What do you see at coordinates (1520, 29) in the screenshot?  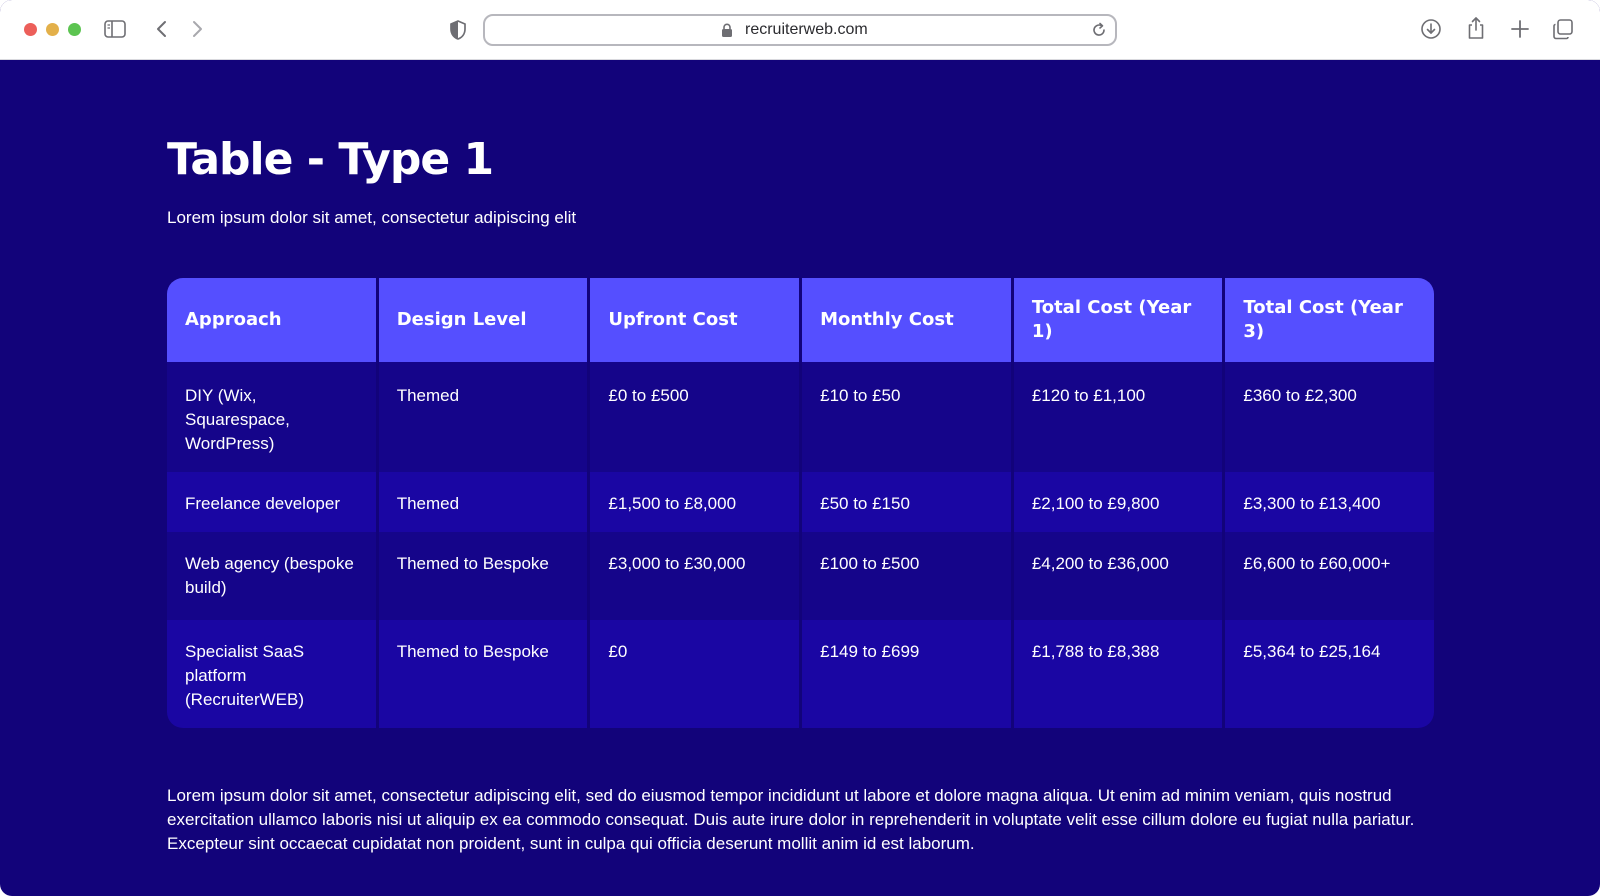 I see `new-tab-icon` at bounding box center [1520, 29].